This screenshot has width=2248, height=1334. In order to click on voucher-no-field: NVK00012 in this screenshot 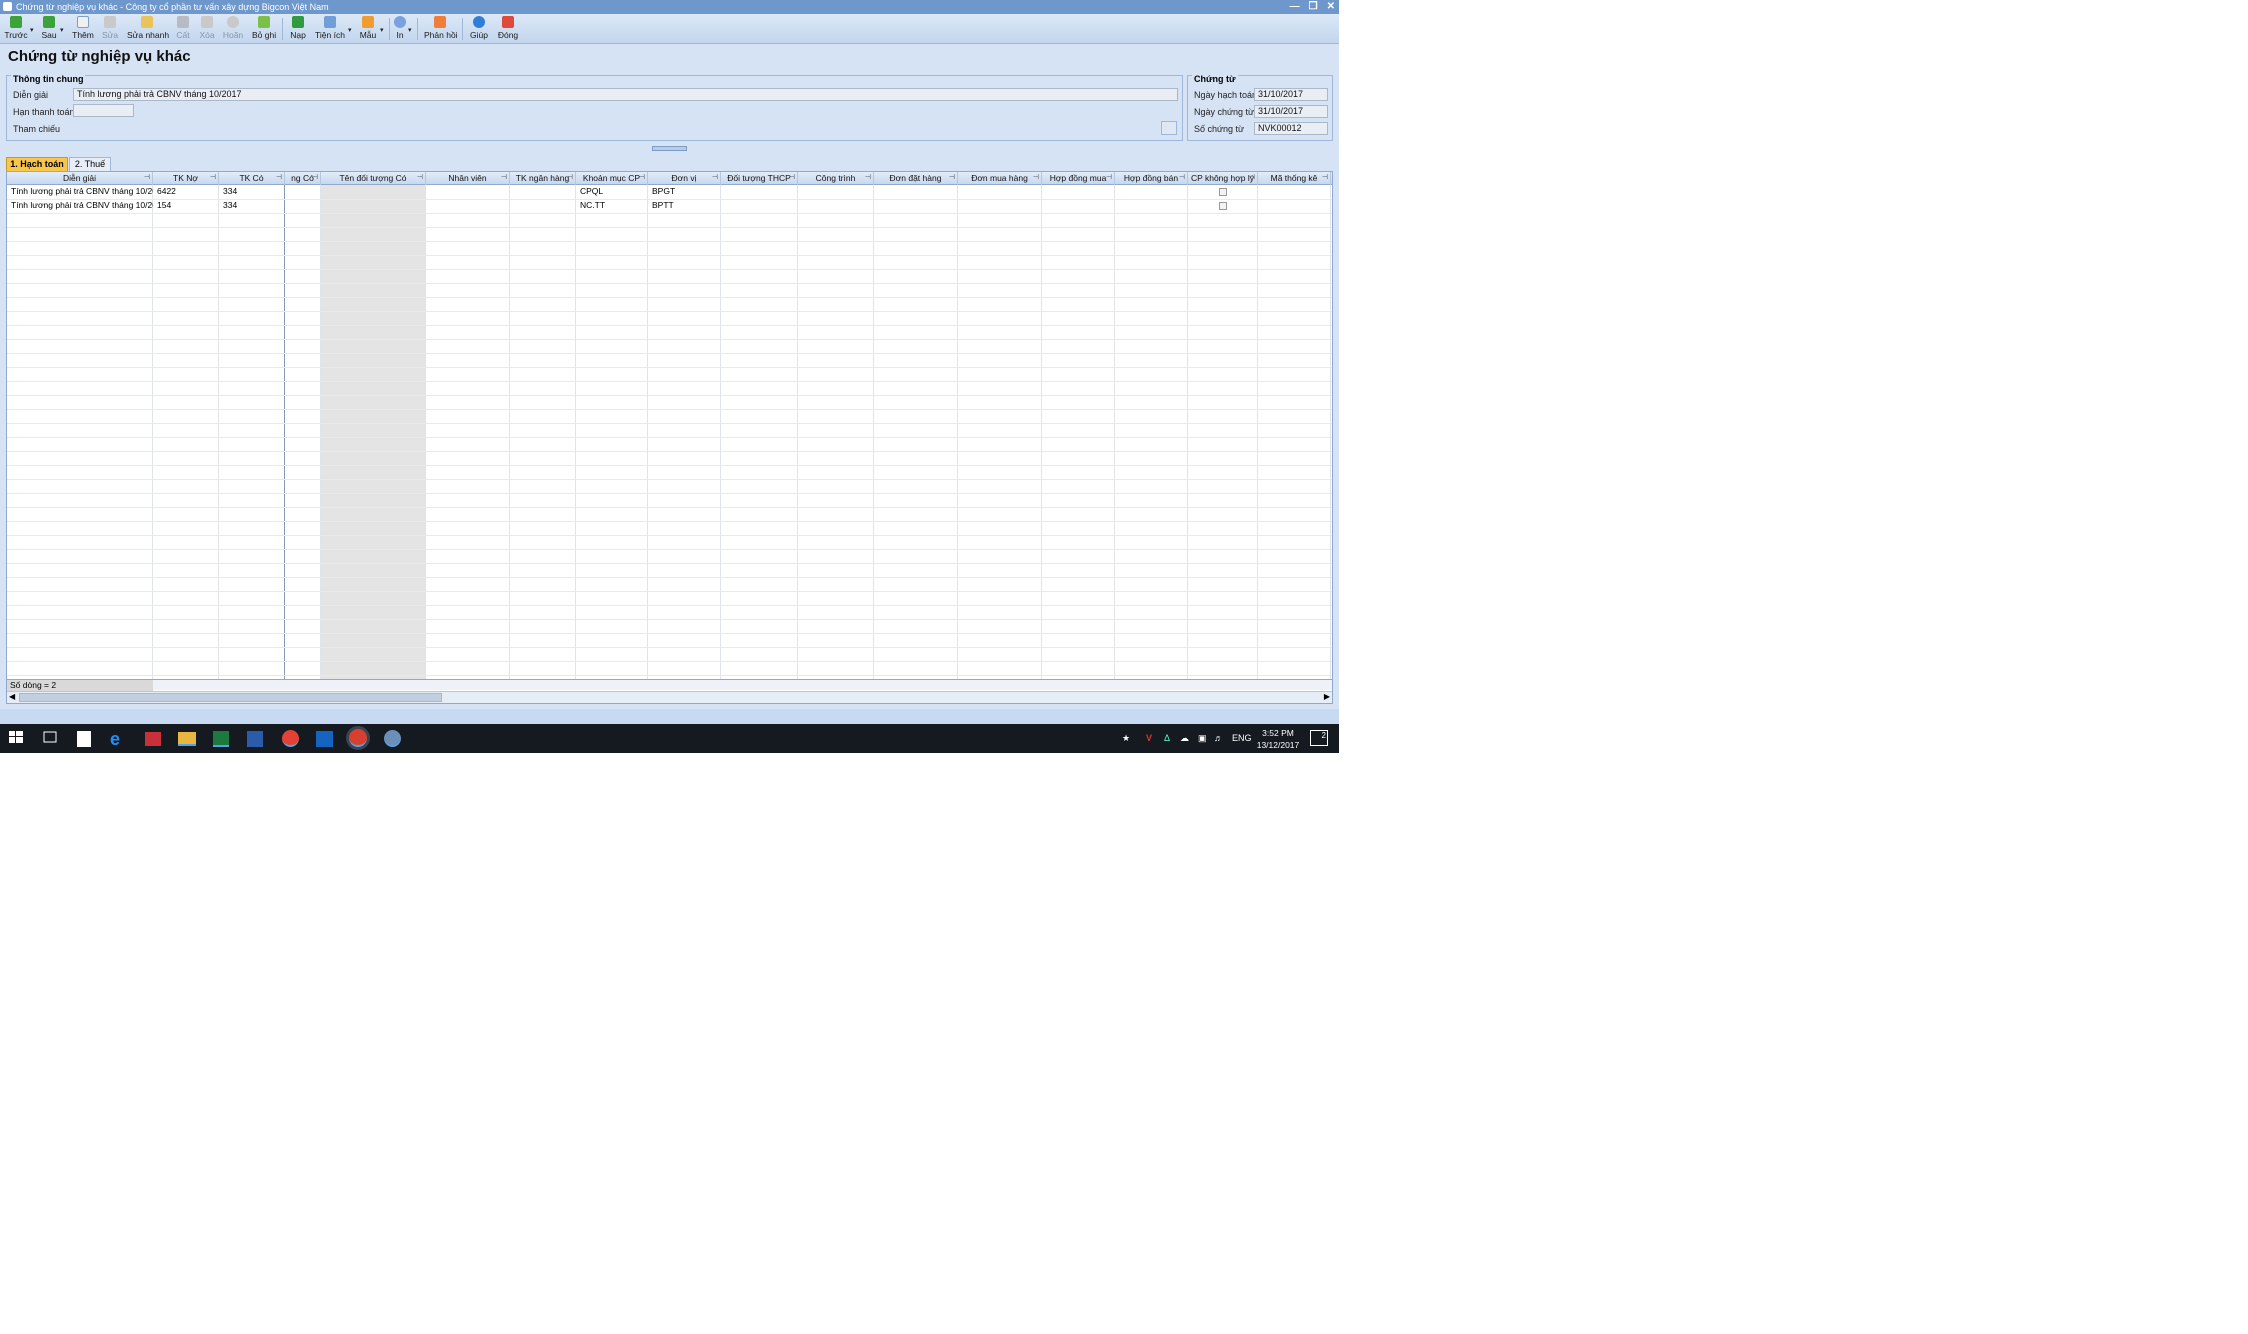, I will do `click(1291, 128)`.